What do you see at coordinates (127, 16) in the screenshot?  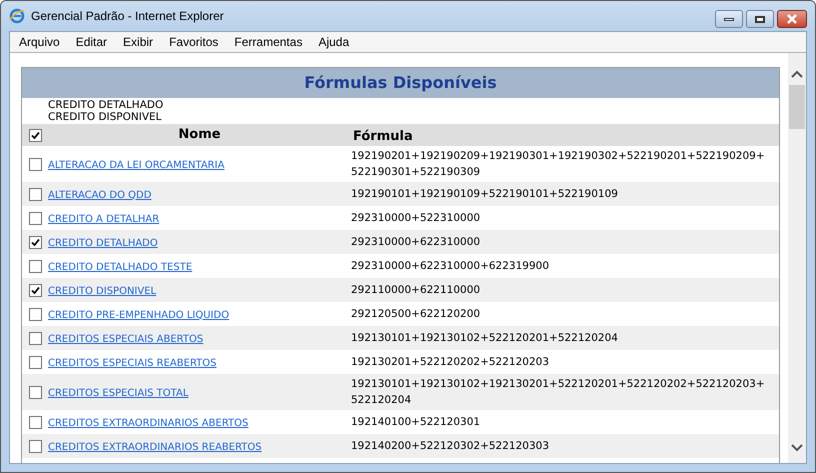 I see `window-title: Gerencial Padrão - Internet Explorer` at bounding box center [127, 16].